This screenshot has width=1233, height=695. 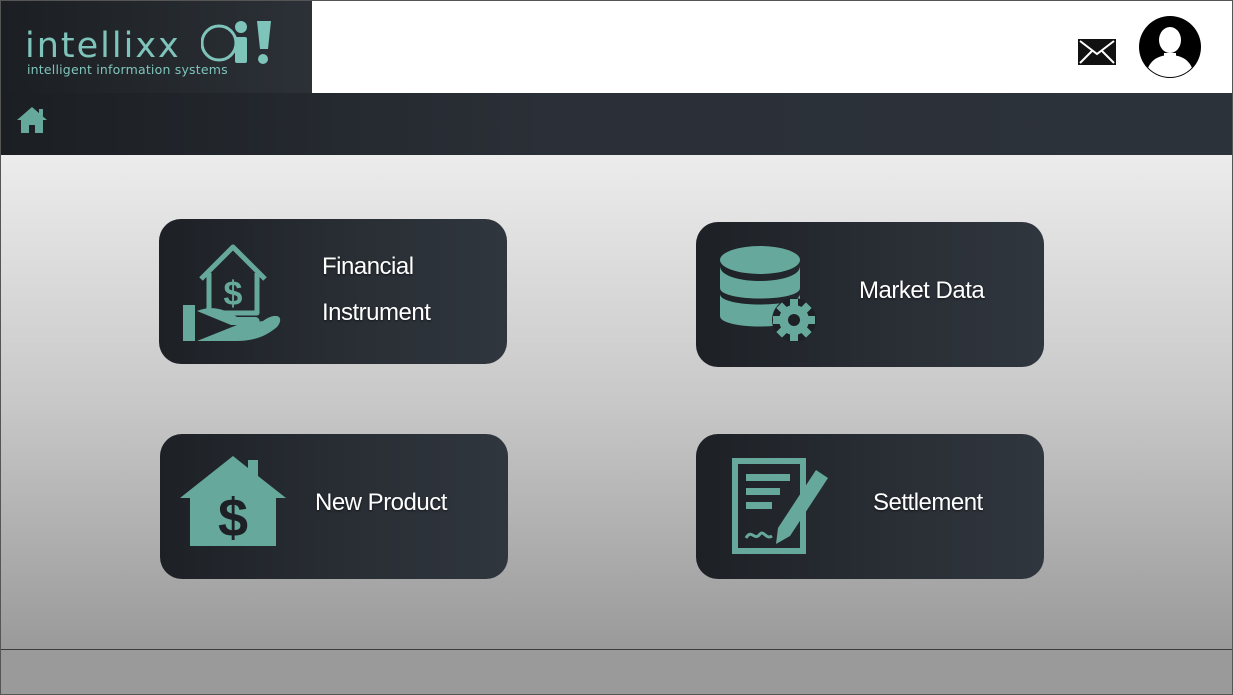 I want to click on new-product-tile: $ New Product, so click(x=334, y=506).